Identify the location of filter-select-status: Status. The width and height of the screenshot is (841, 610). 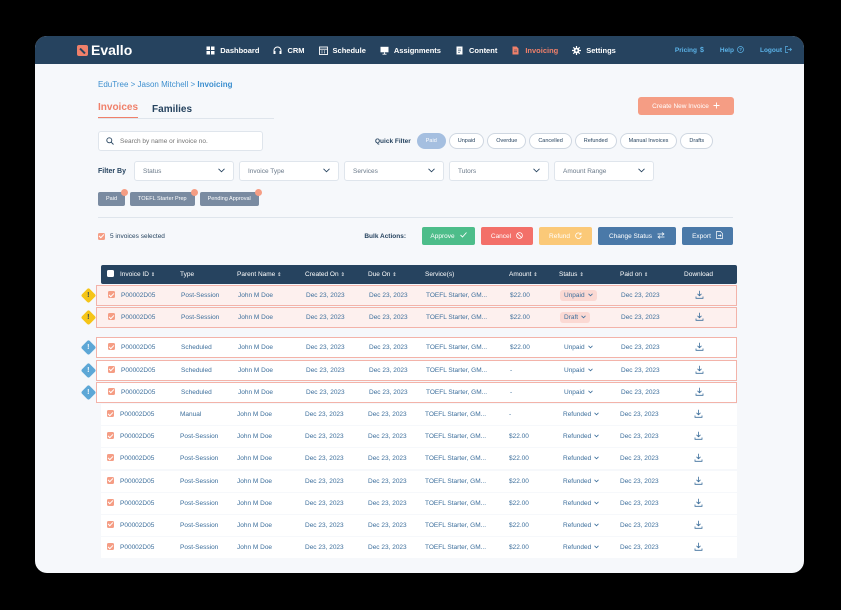
(184, 171).